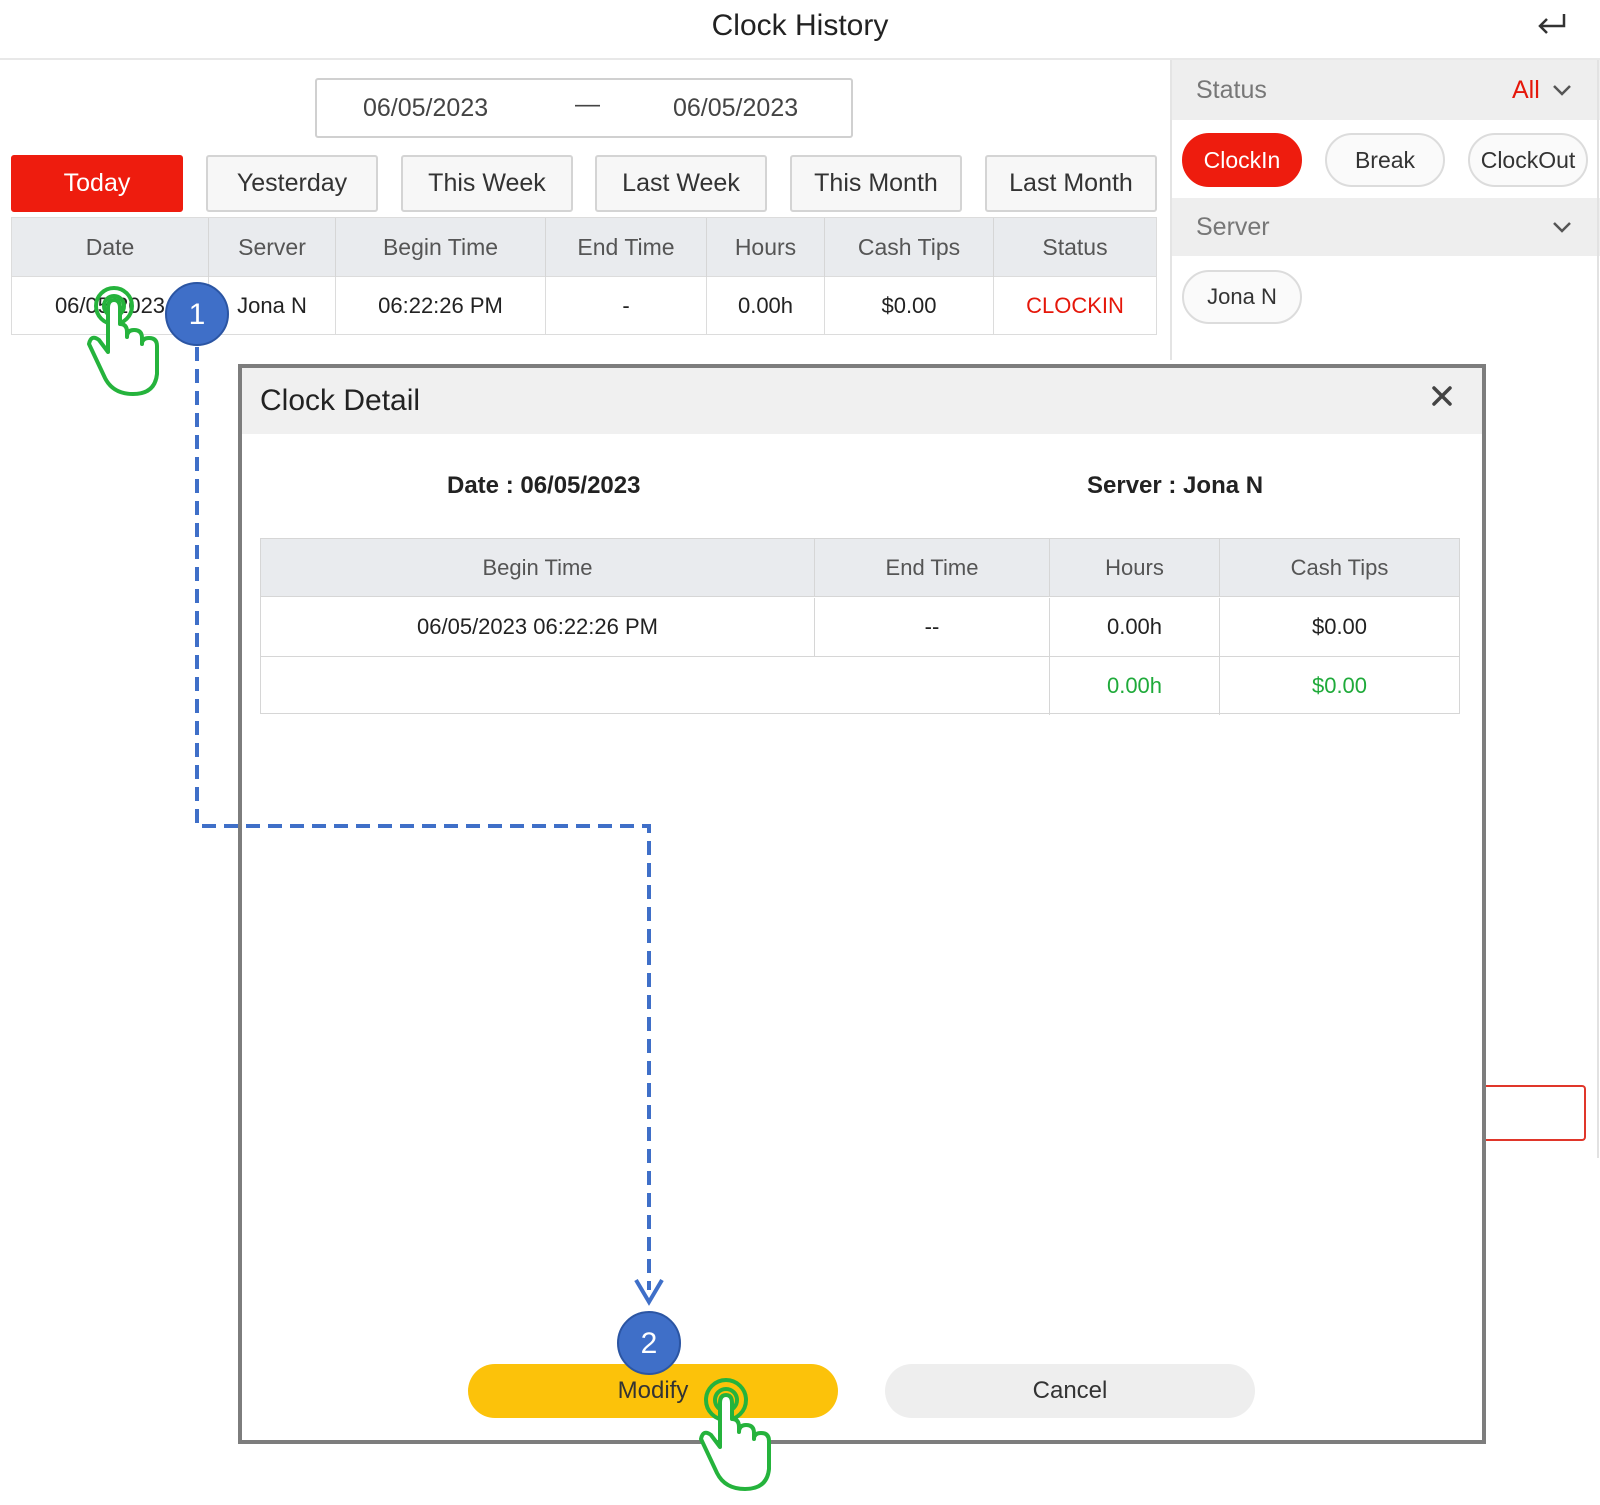 The width and height of the screenshot is (1600, 1505). Describe the element at coordinates (1528, 160) in the screenshot. I see `status-chip-clockout: ClockOut` at that location.